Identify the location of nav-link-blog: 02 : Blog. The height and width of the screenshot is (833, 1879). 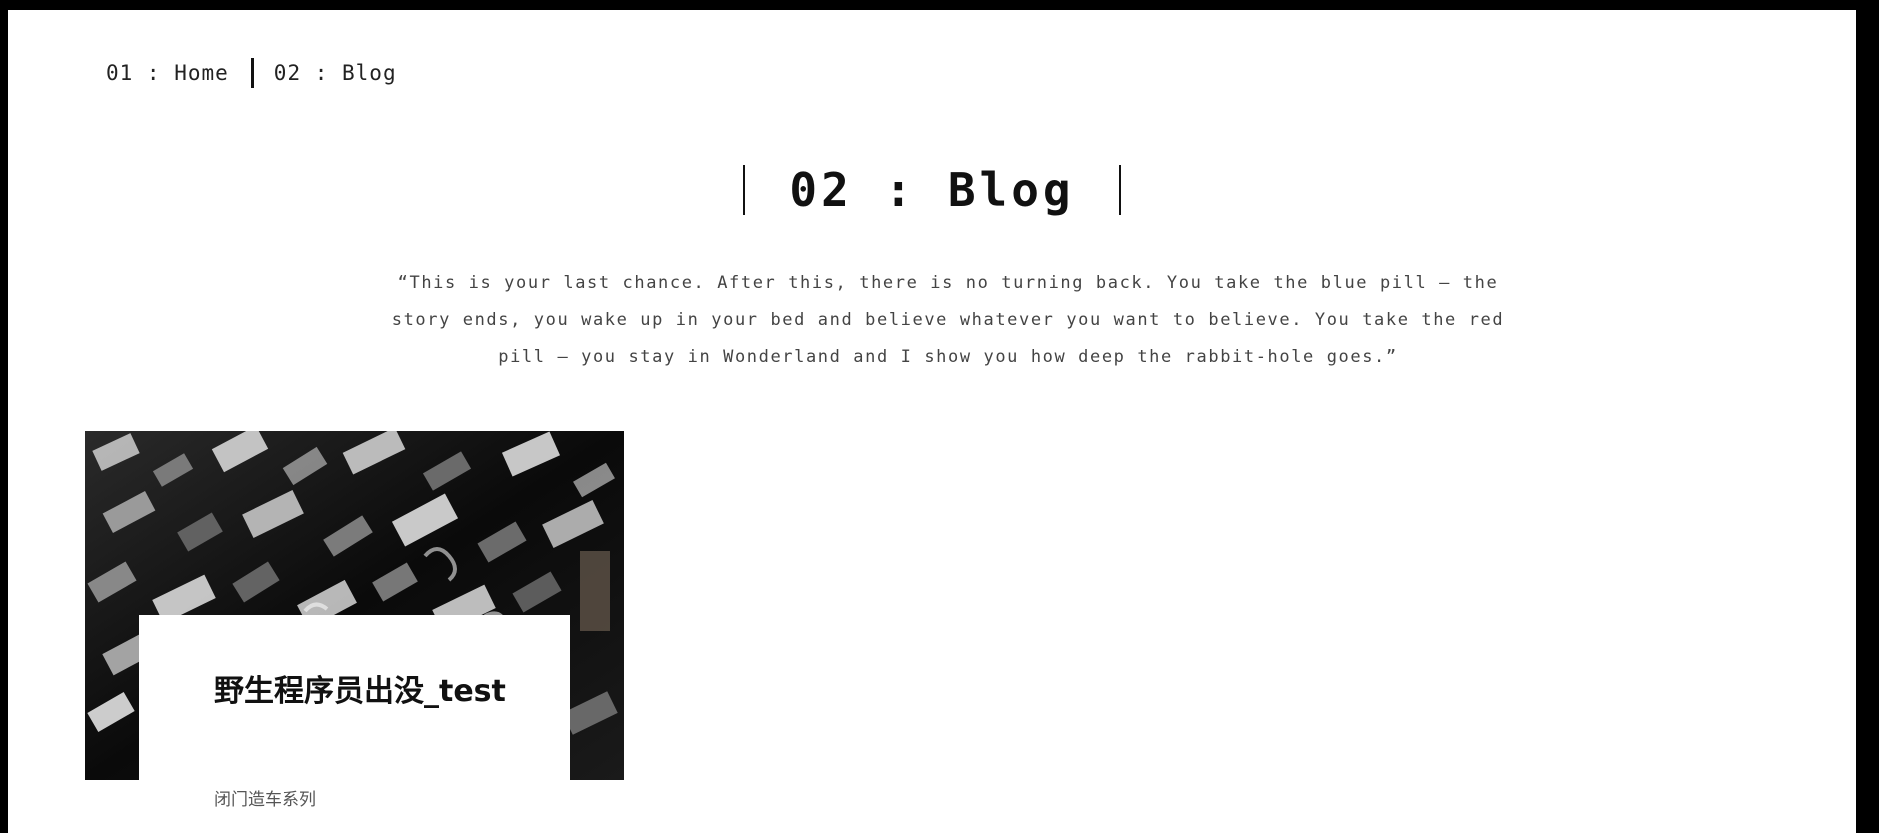
(335, 73).